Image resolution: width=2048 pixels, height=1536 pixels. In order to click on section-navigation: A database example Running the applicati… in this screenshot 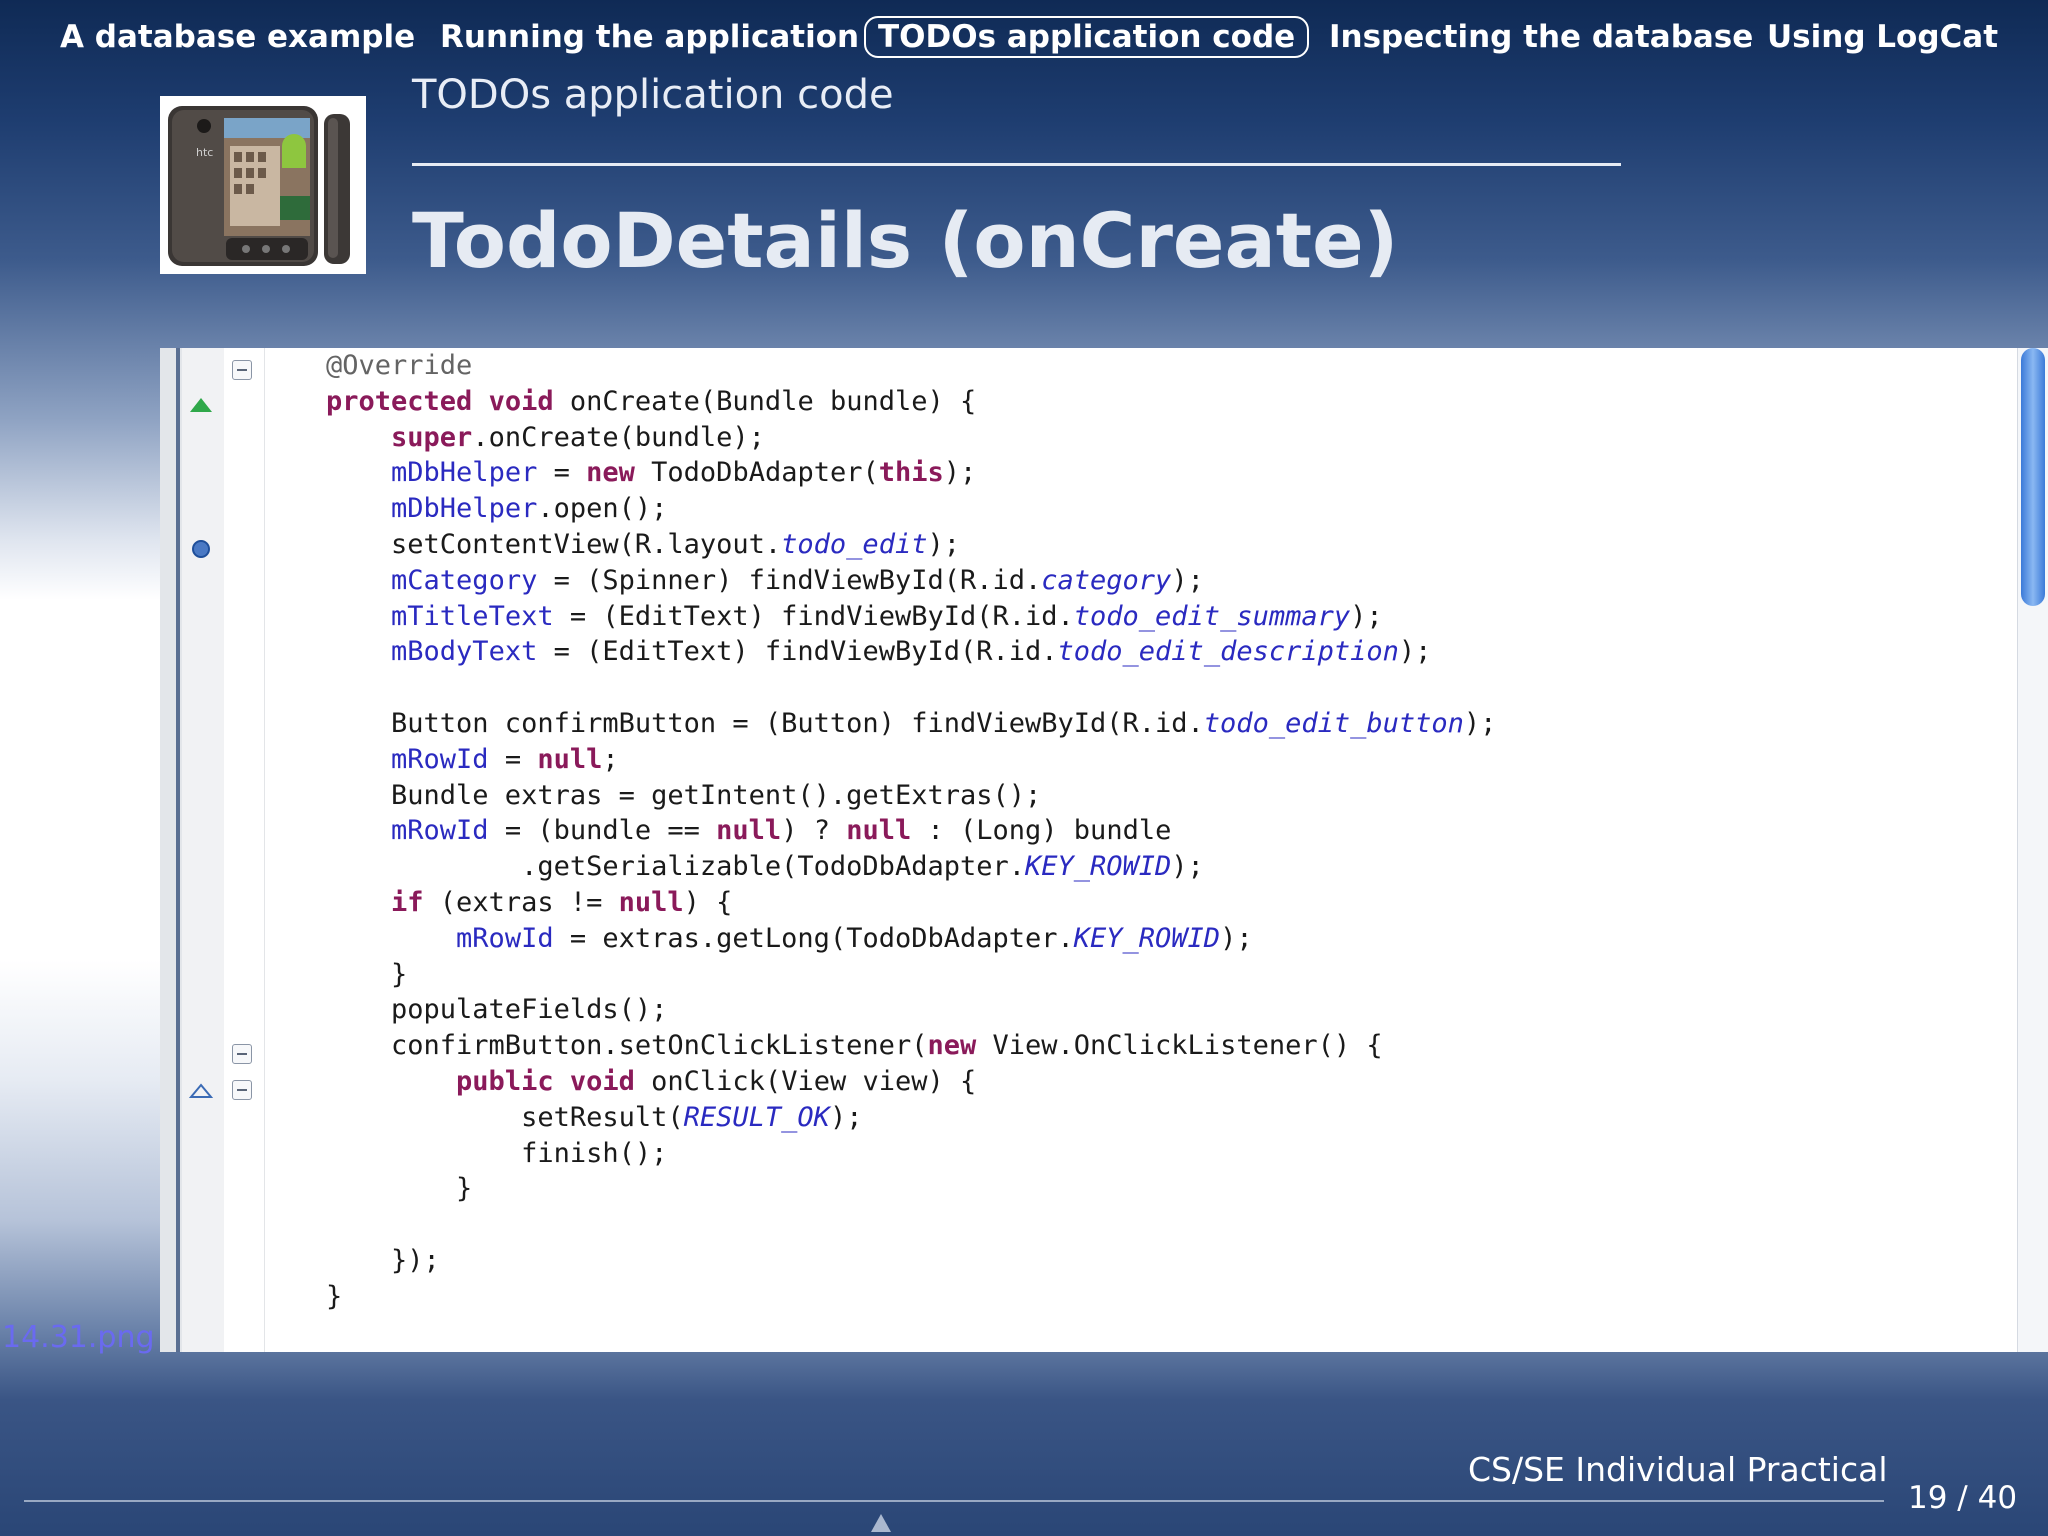, I will do `click(1024, 36)`.